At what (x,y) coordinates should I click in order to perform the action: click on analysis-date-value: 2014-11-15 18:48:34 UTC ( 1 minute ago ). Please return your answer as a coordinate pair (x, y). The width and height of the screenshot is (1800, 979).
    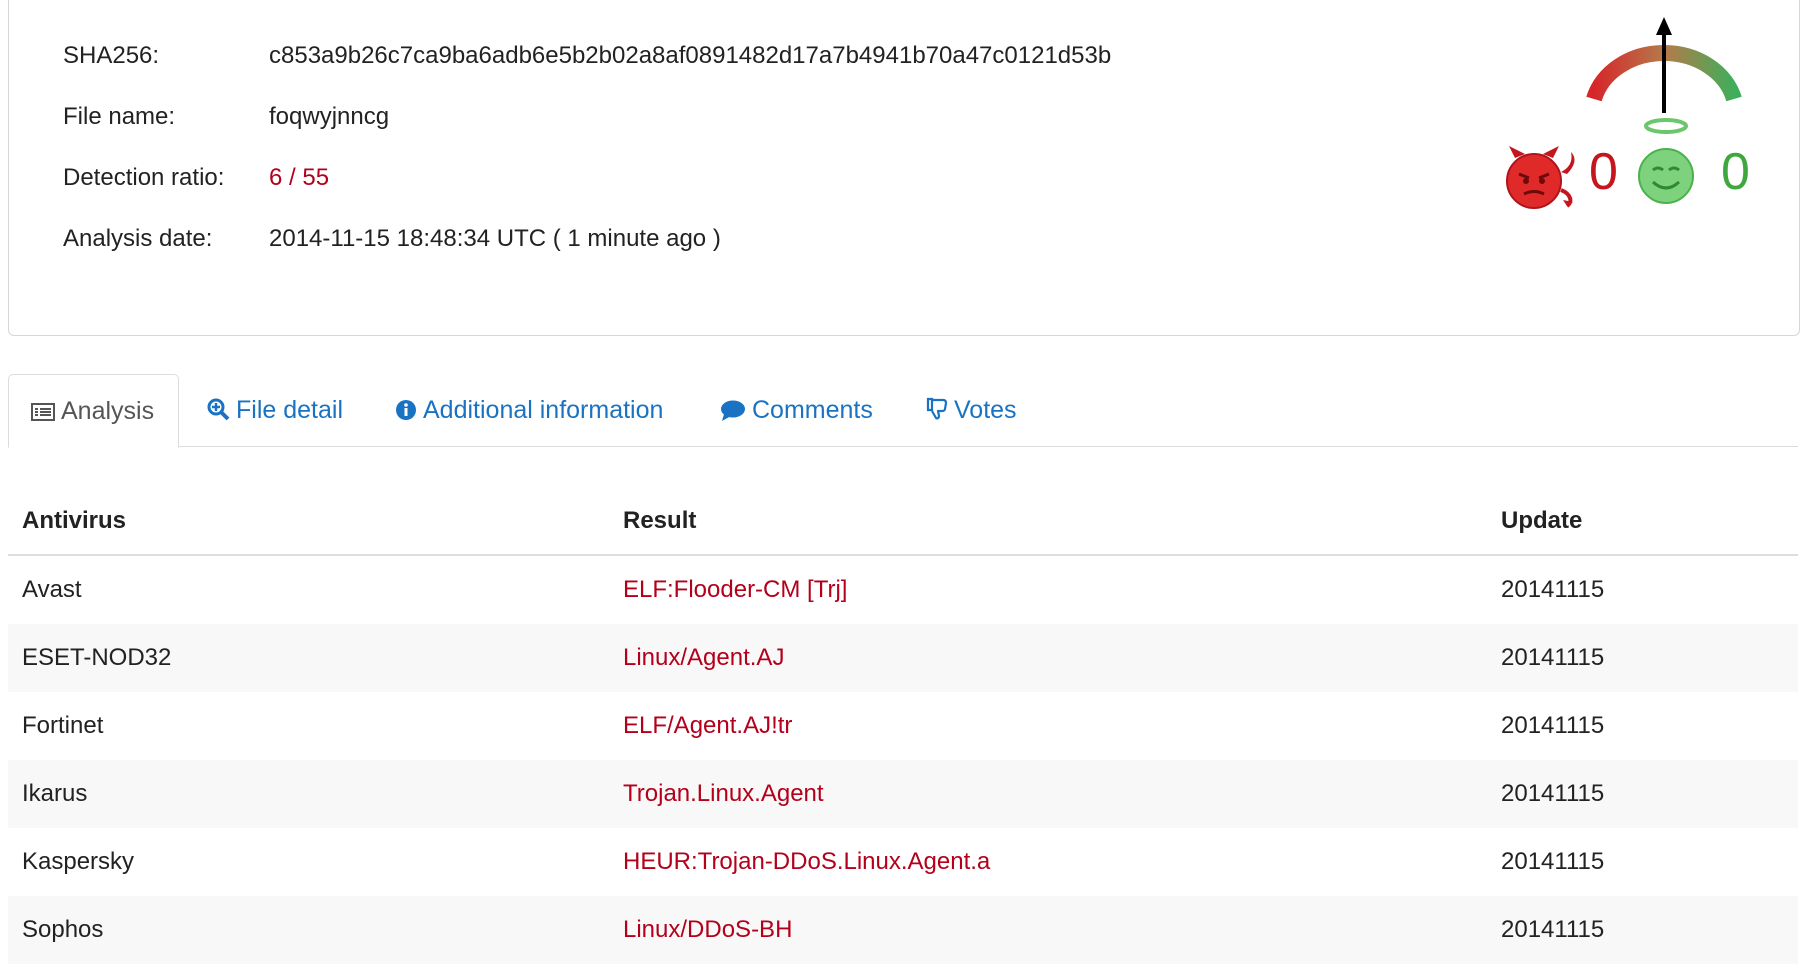
    Looking at the image, I should click on (495, 238).